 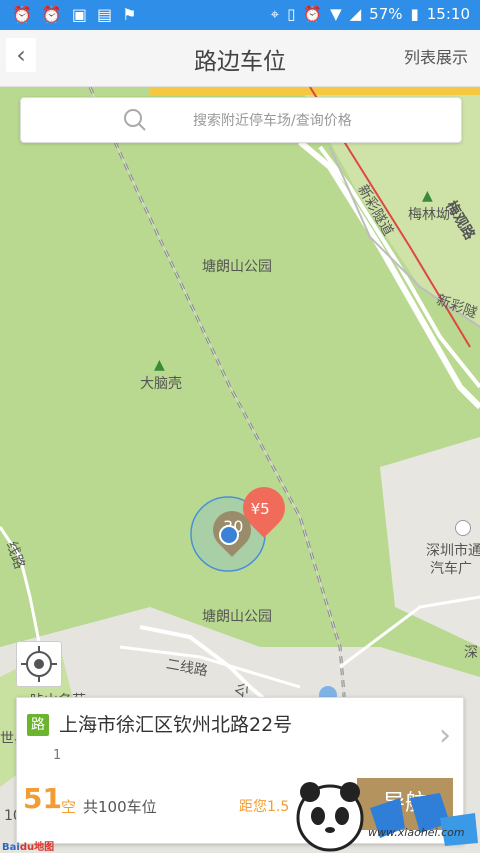 I want to click on search-bar: 搜索附近停车场/查询价格, so click(x=241, y=120).